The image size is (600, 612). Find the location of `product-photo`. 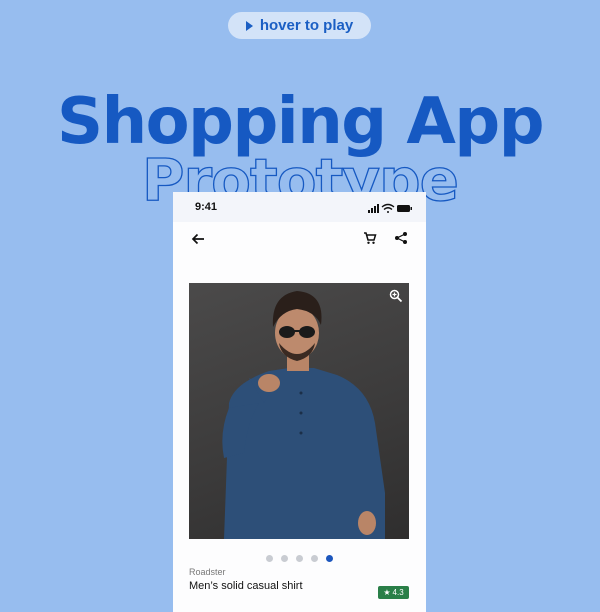

product-photo is located at coordinates (303, 415).